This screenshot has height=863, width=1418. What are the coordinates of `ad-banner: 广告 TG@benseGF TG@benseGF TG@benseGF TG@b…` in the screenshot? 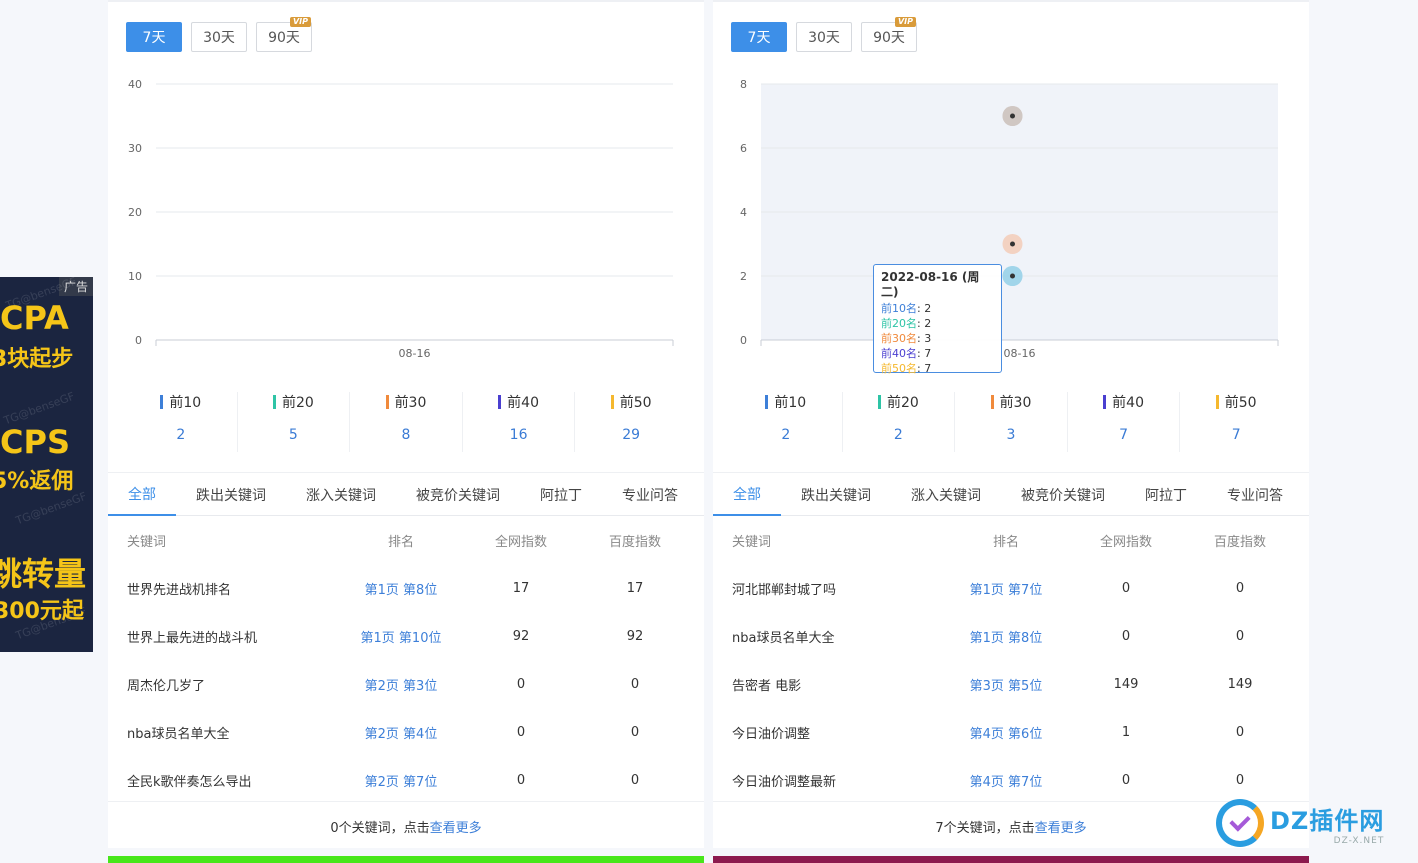 It's located at (46, 464).